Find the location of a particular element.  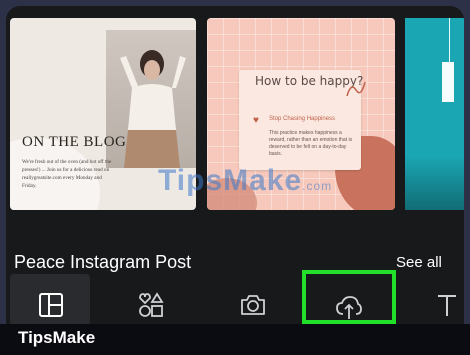

squiggle-icon is located at coordinates (356, 89).